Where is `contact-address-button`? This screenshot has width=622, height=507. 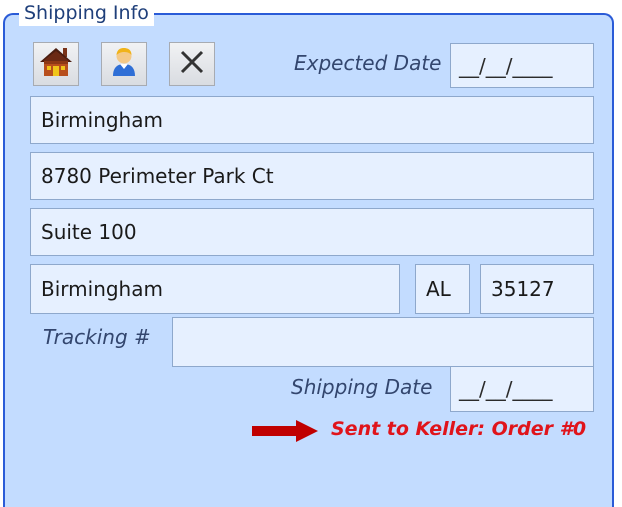 contact-address-button is located at coordinates (124, 64).